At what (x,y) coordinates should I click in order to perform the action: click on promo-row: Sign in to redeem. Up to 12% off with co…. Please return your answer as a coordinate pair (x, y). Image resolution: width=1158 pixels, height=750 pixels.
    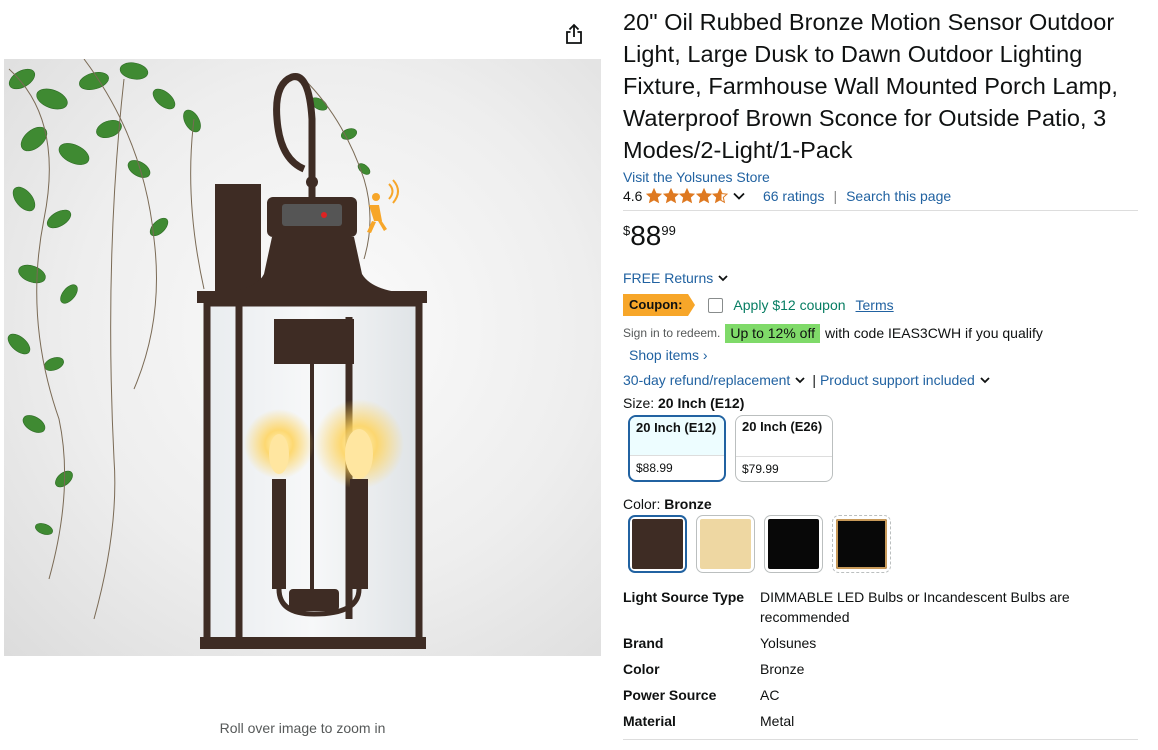
    Looking at the image, I should click on (880, 333).